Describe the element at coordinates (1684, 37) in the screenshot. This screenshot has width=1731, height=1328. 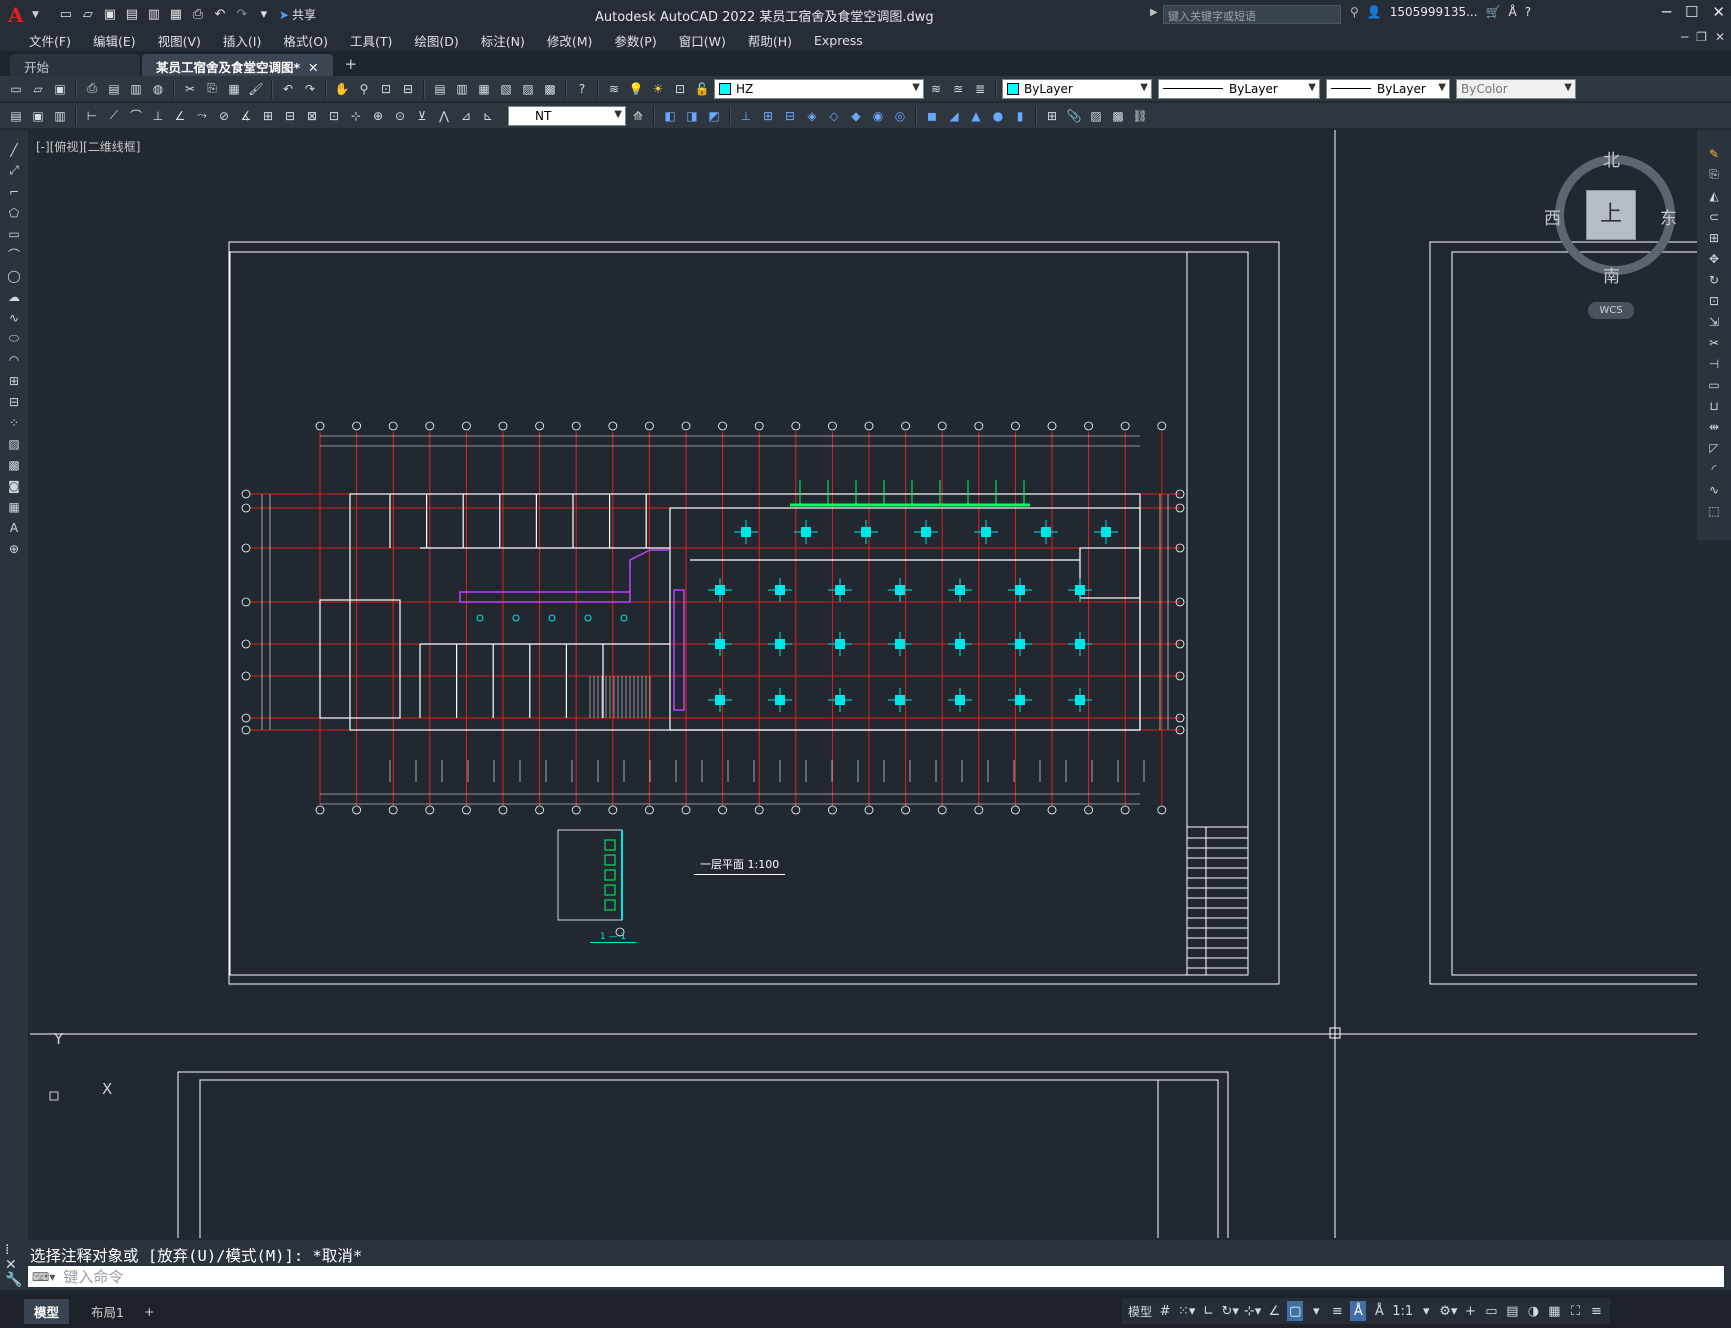
I see `doc-minimize-icon: ─` at that location.